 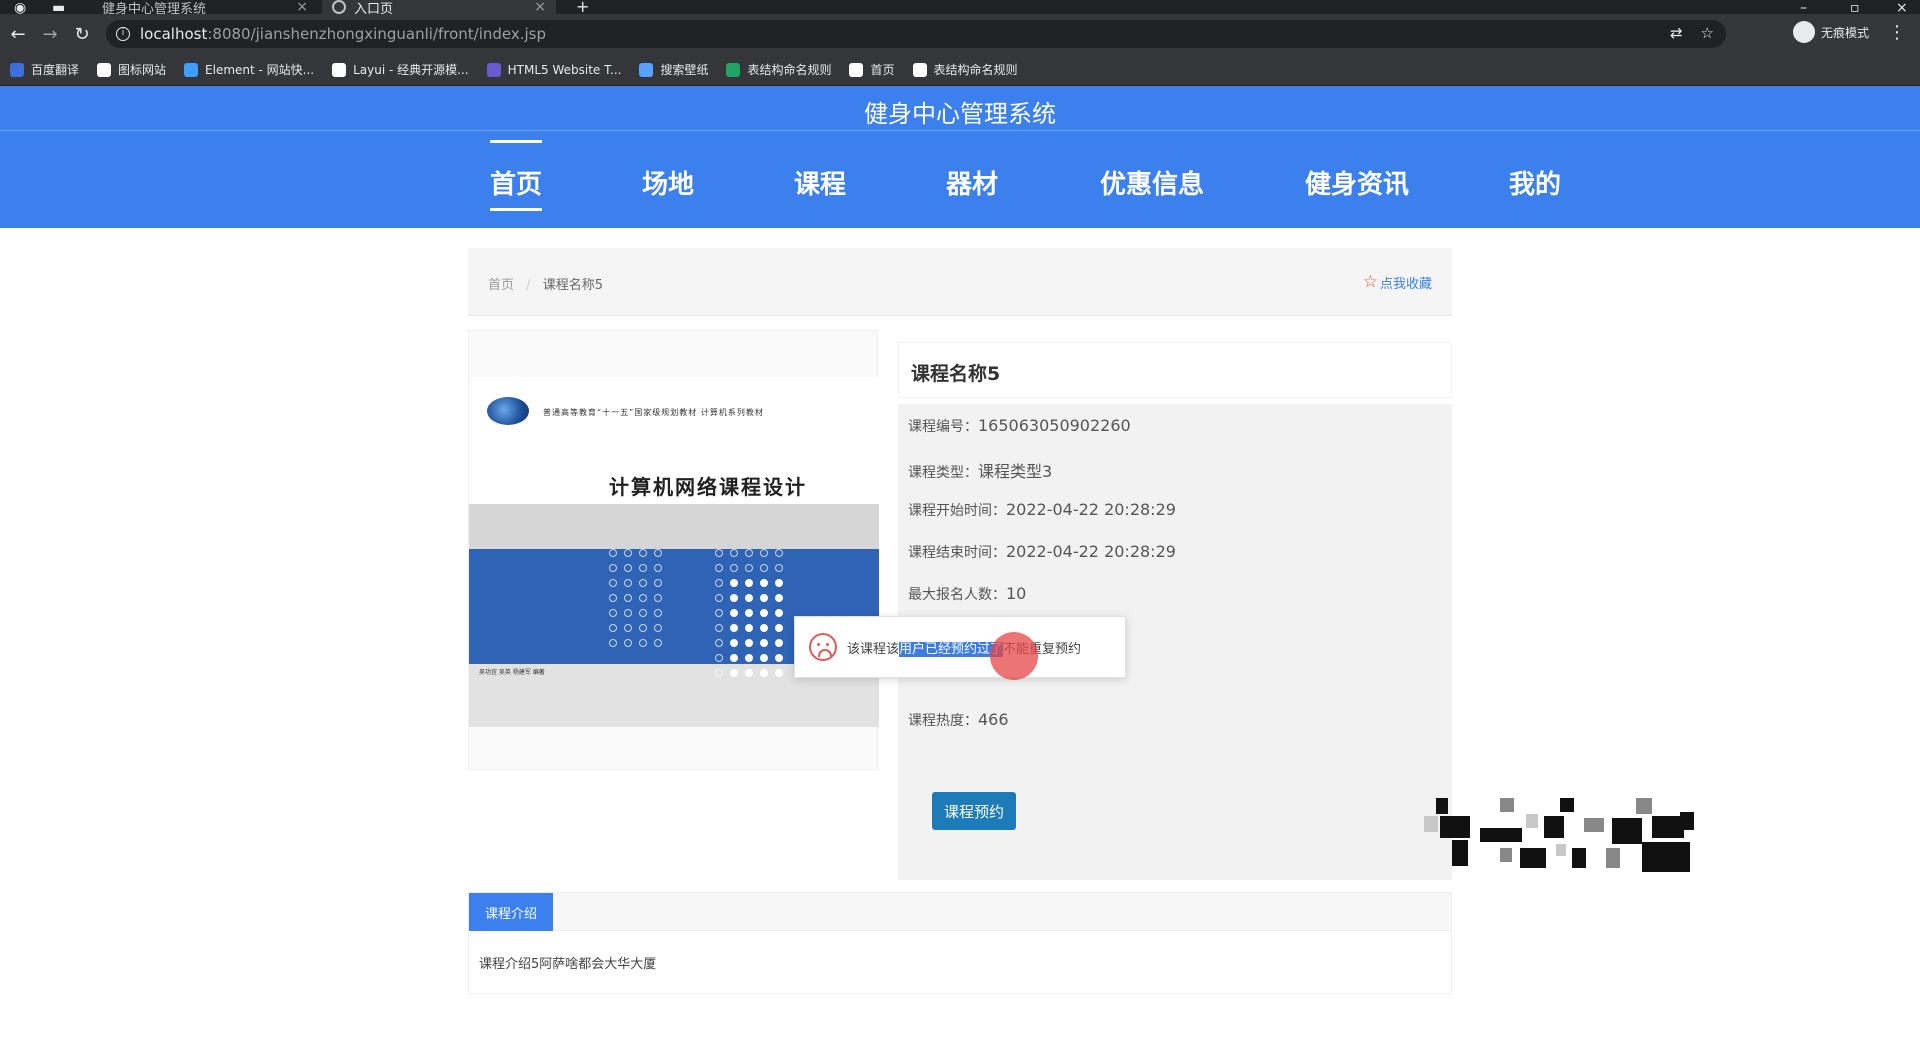 What do you see at coordinates (873, 649) in the screenshot?
I see `toast-text-prefix: 该课程该` at bounding box center [873, 649].